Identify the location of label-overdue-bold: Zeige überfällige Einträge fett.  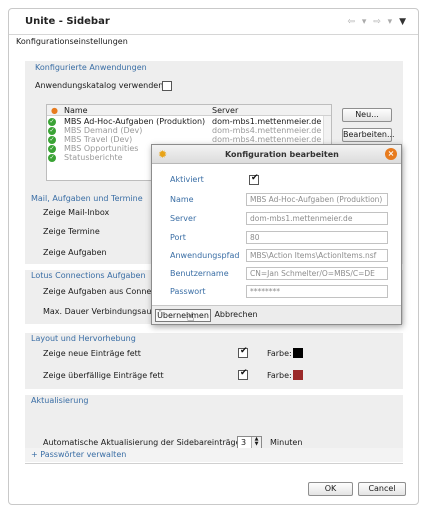
(103, 375).